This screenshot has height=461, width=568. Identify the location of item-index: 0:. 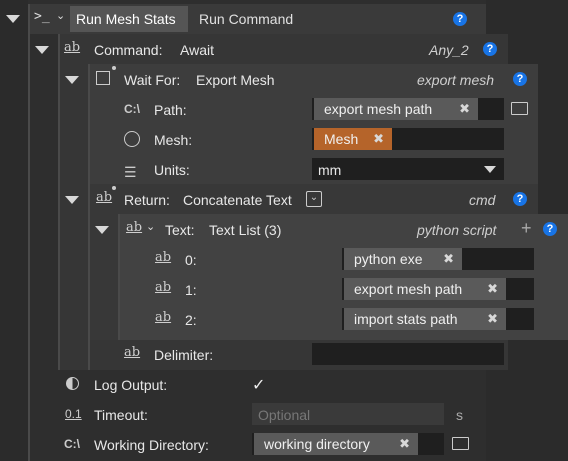
(191, 260).